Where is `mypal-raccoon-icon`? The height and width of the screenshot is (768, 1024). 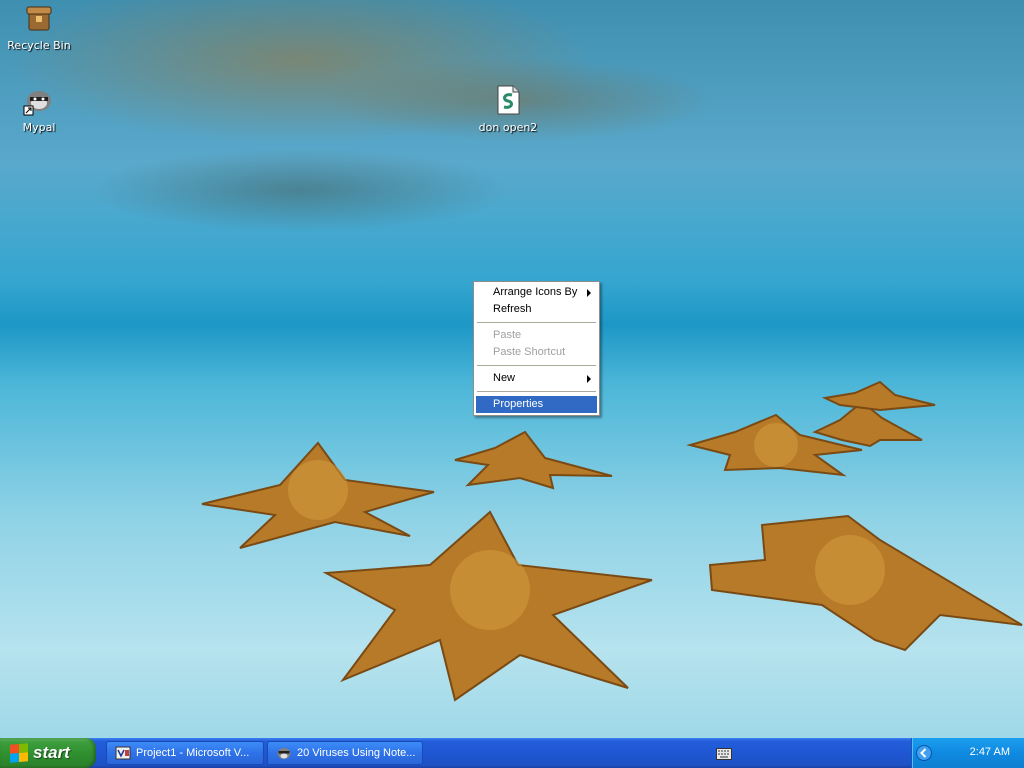
mypal-raccoon-icon is located at coordinates (37, 103).